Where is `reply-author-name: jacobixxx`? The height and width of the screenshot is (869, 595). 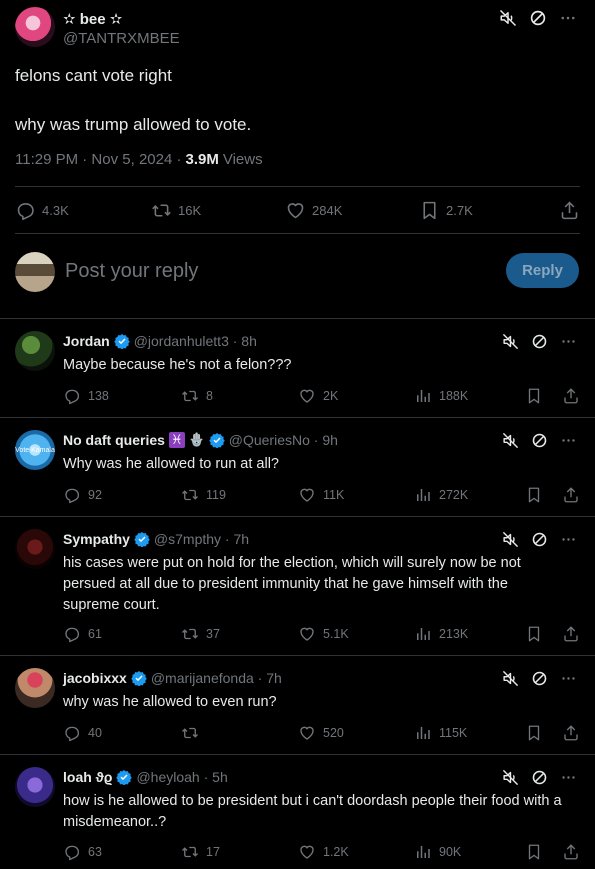 reply-author-name: jacobixxx is located at coordinates (95, 678).